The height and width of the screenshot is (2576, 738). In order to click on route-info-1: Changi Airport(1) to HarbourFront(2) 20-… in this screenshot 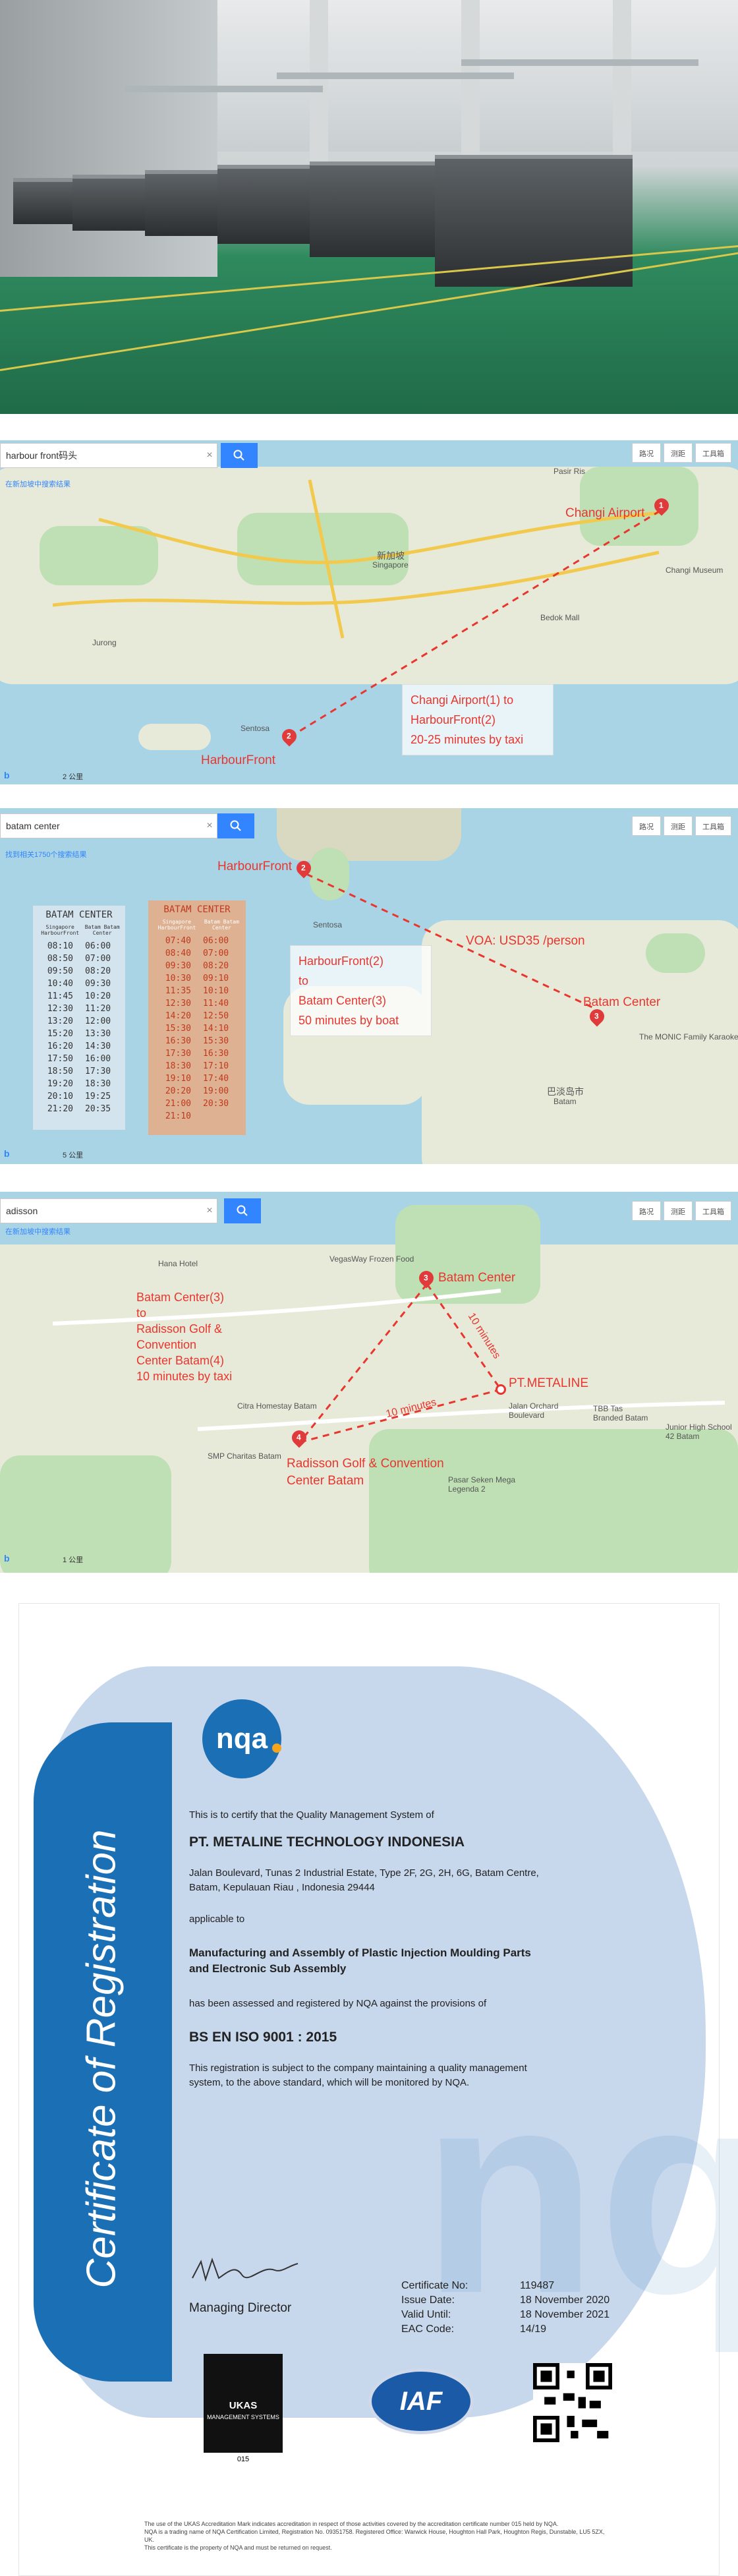, I will do `click(478, 719)`.